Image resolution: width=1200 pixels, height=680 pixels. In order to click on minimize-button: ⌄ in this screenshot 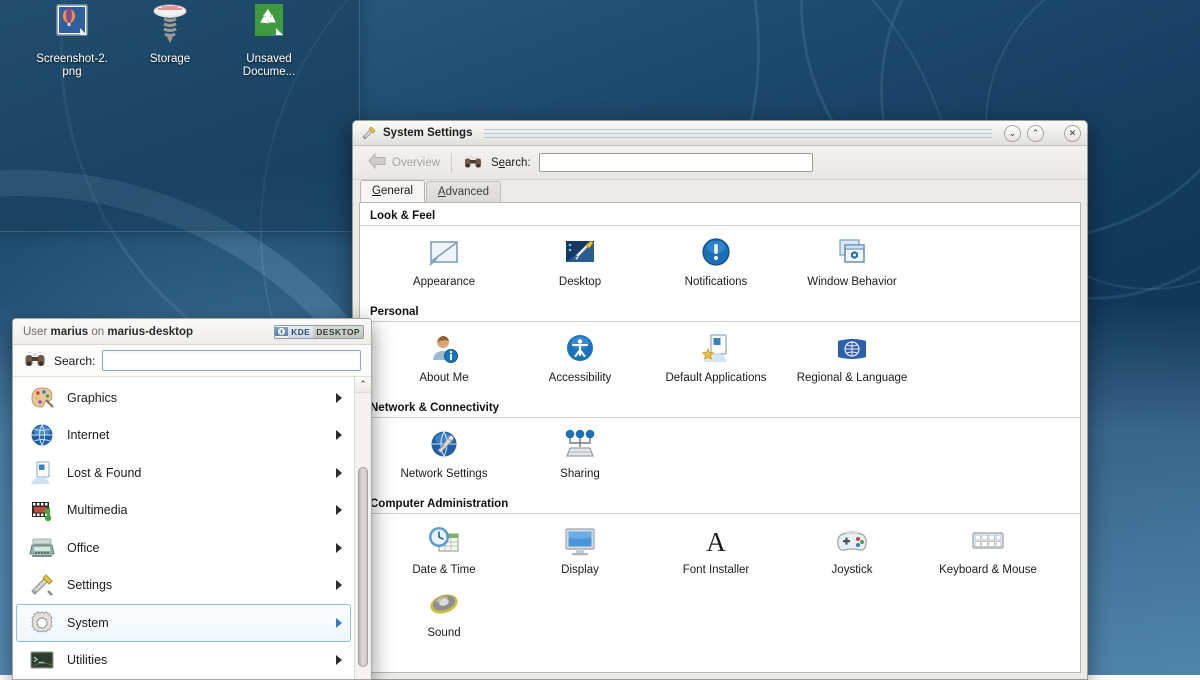, I will do `click(1012, 133)`.